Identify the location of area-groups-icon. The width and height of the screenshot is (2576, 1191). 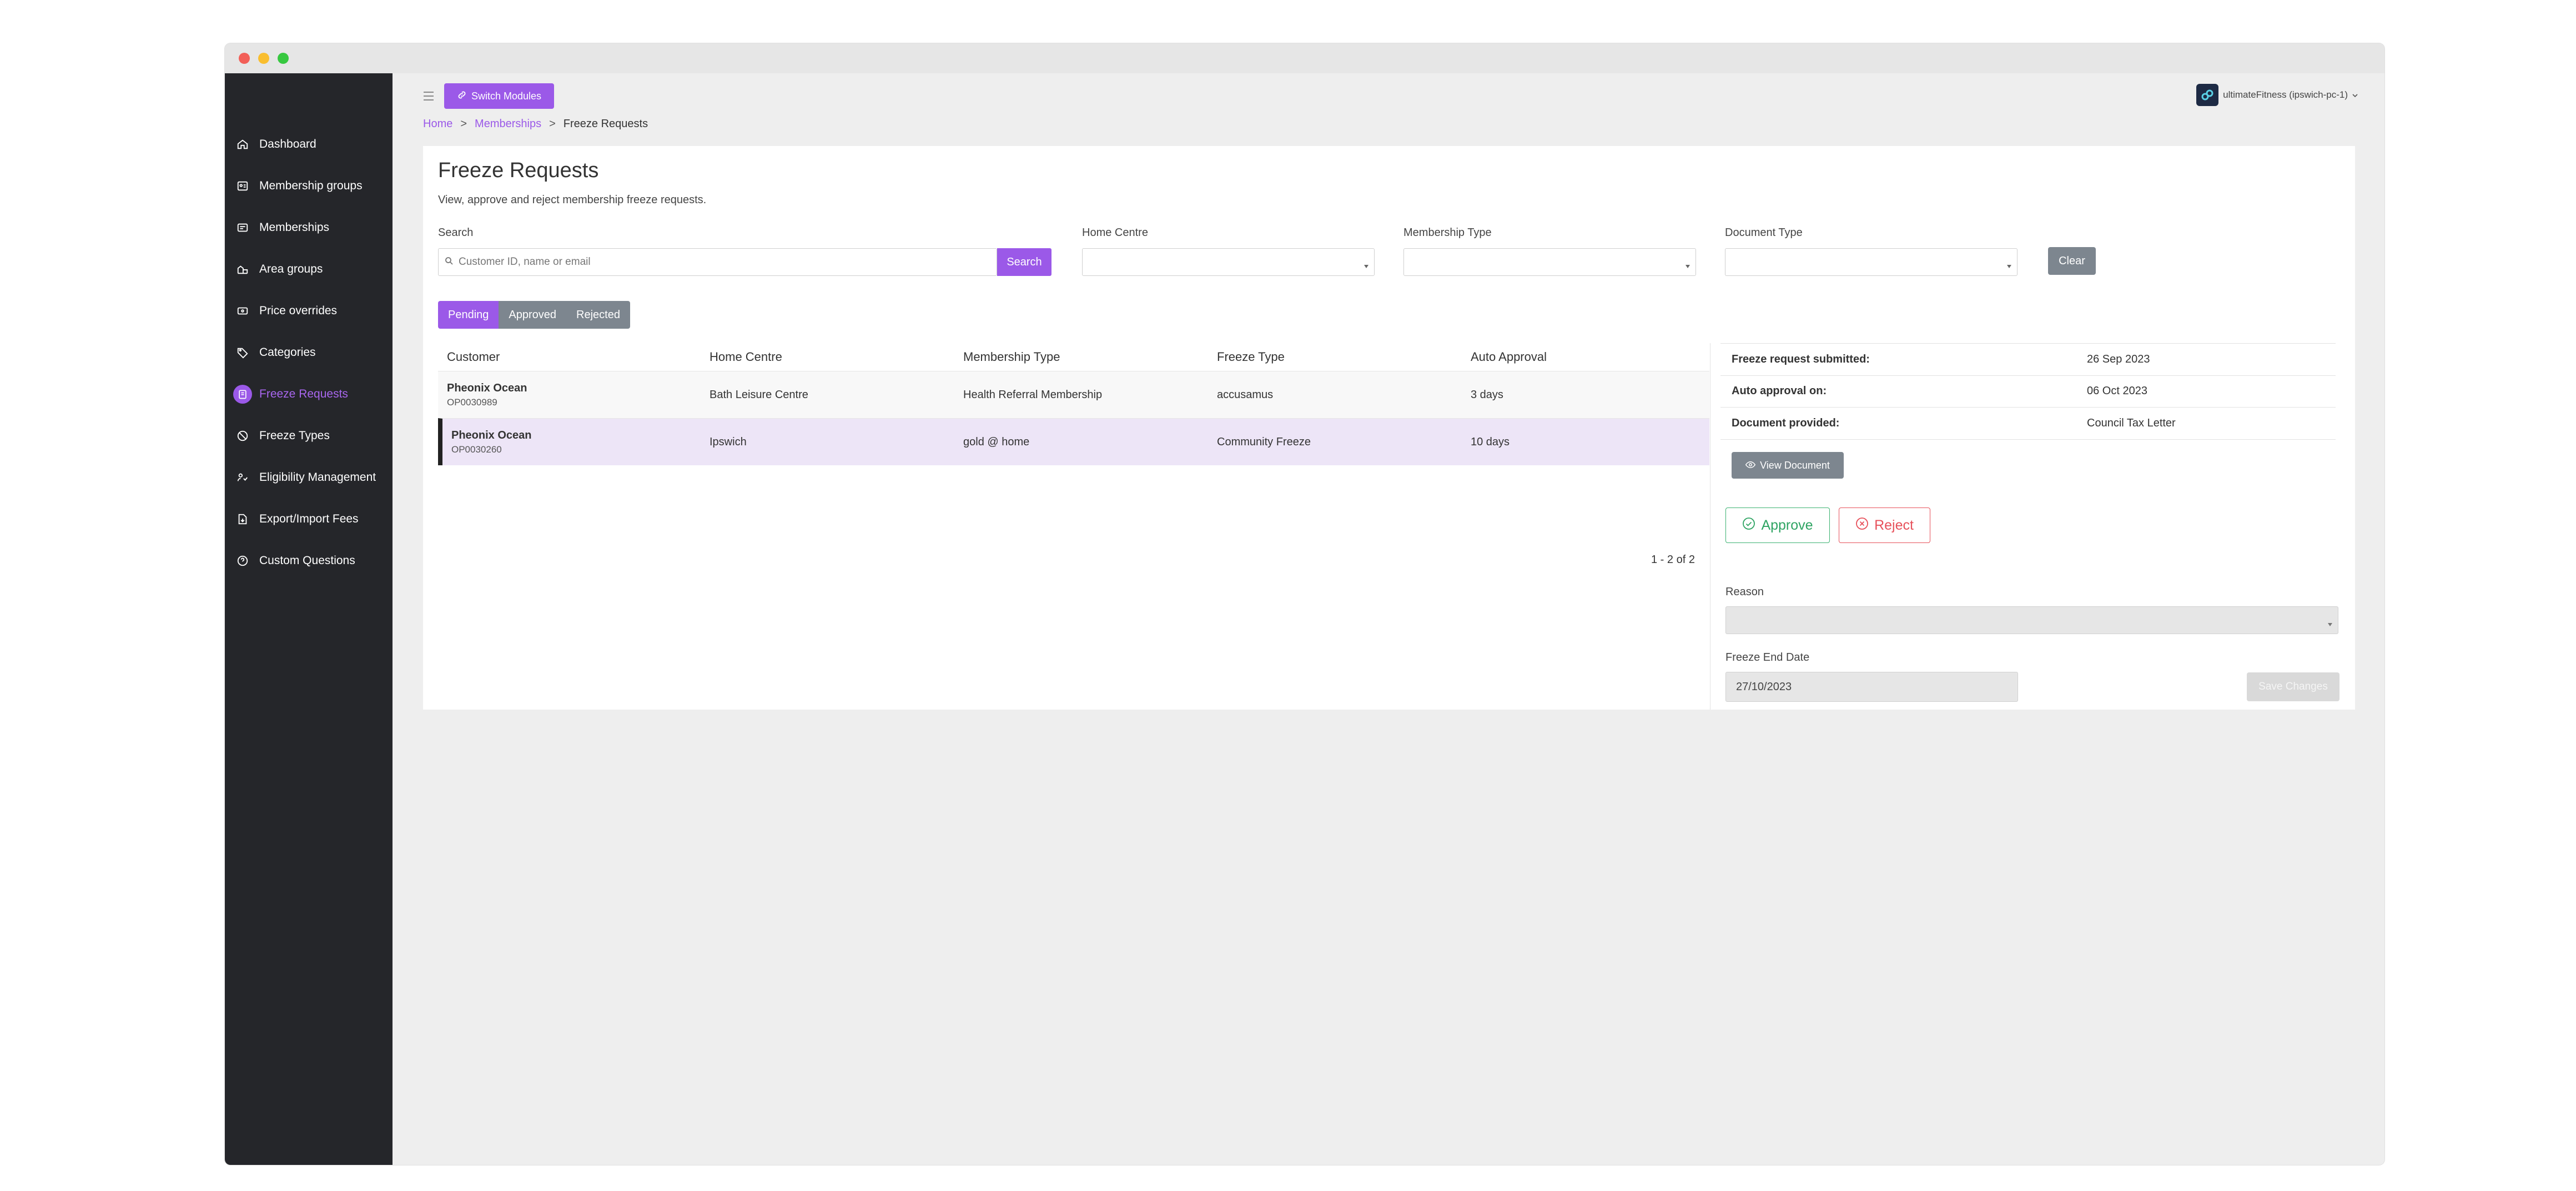
(242, 269).